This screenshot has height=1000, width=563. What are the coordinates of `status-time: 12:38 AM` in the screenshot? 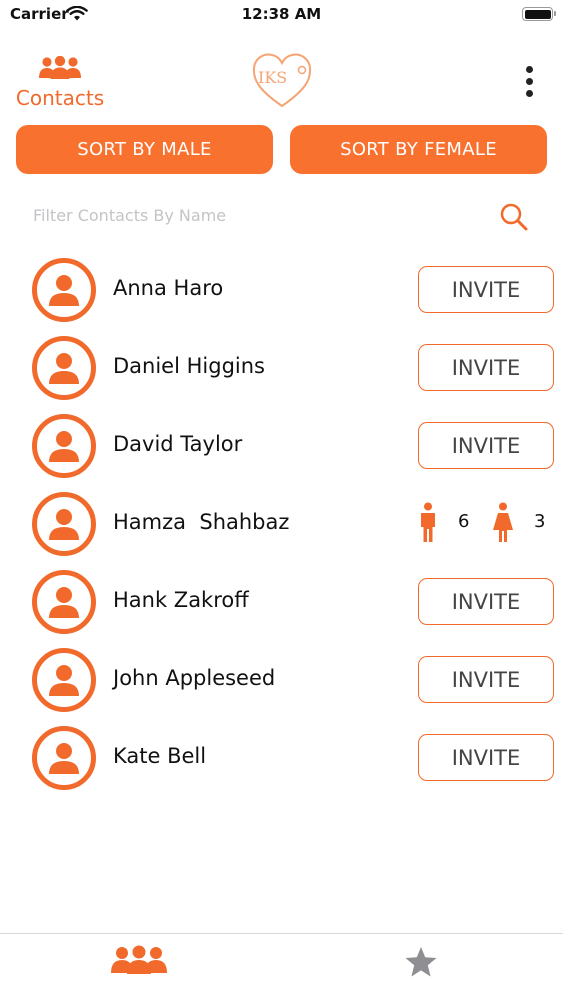 It's located at (281, 14).